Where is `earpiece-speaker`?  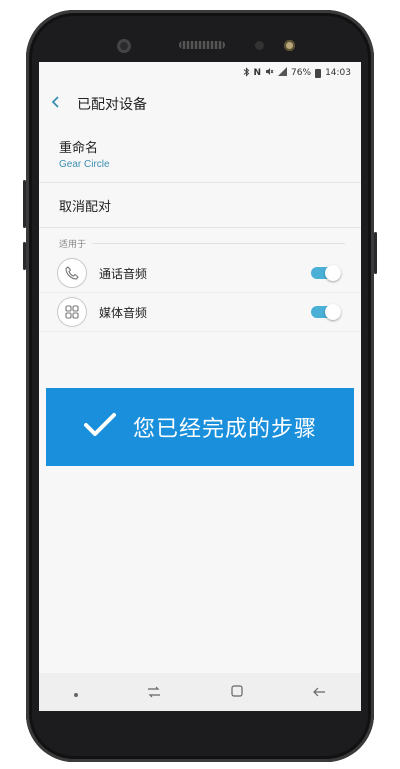 earpiece-speaker is located at coordinates (202, 45).